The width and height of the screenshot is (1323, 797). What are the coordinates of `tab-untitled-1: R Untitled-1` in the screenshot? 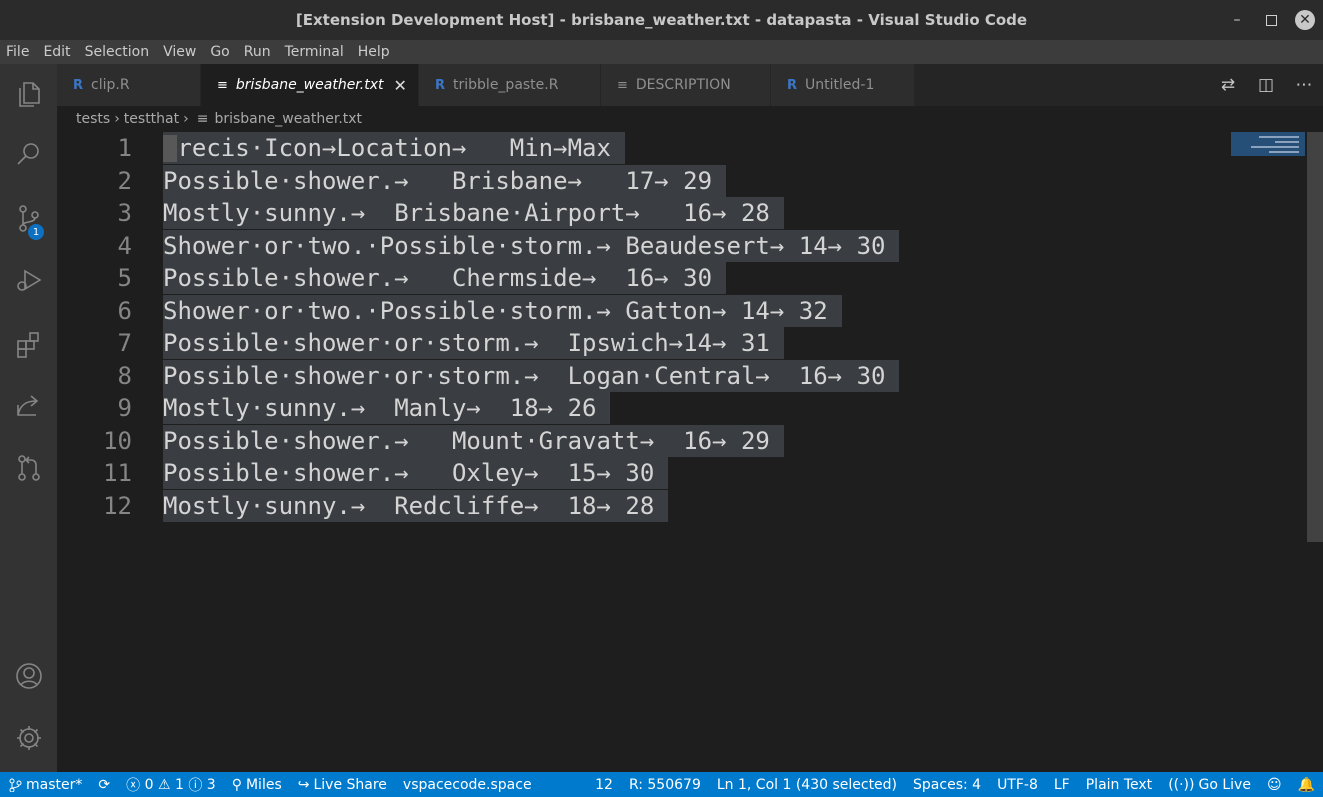 It's located at (843, 85).